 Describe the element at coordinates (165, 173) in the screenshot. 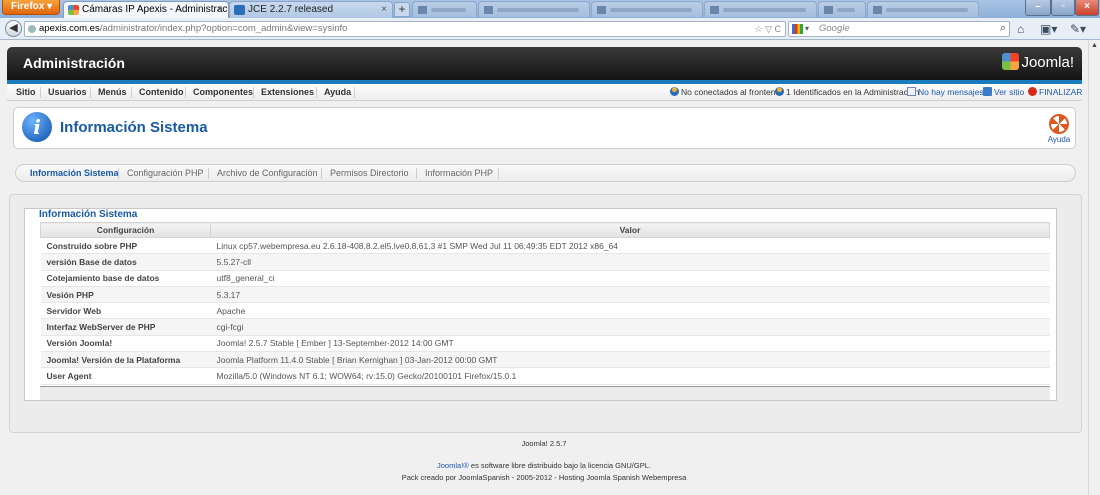

I see `tab-configuracion-php: Configuración PHP` at that location.